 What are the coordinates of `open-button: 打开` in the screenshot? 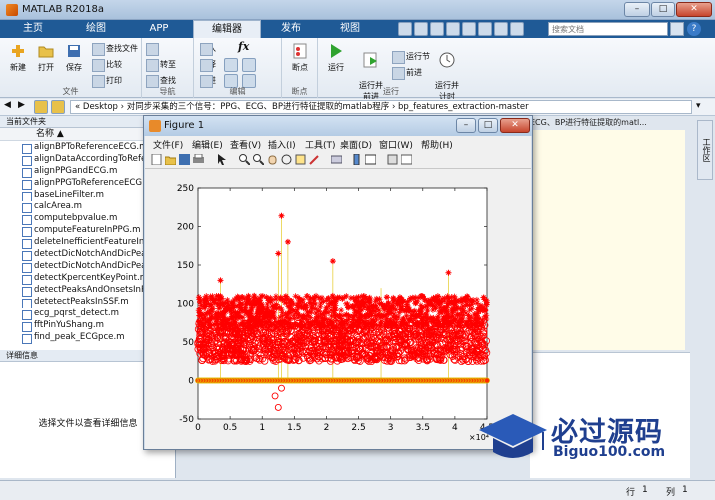 It's located at (46, 57).